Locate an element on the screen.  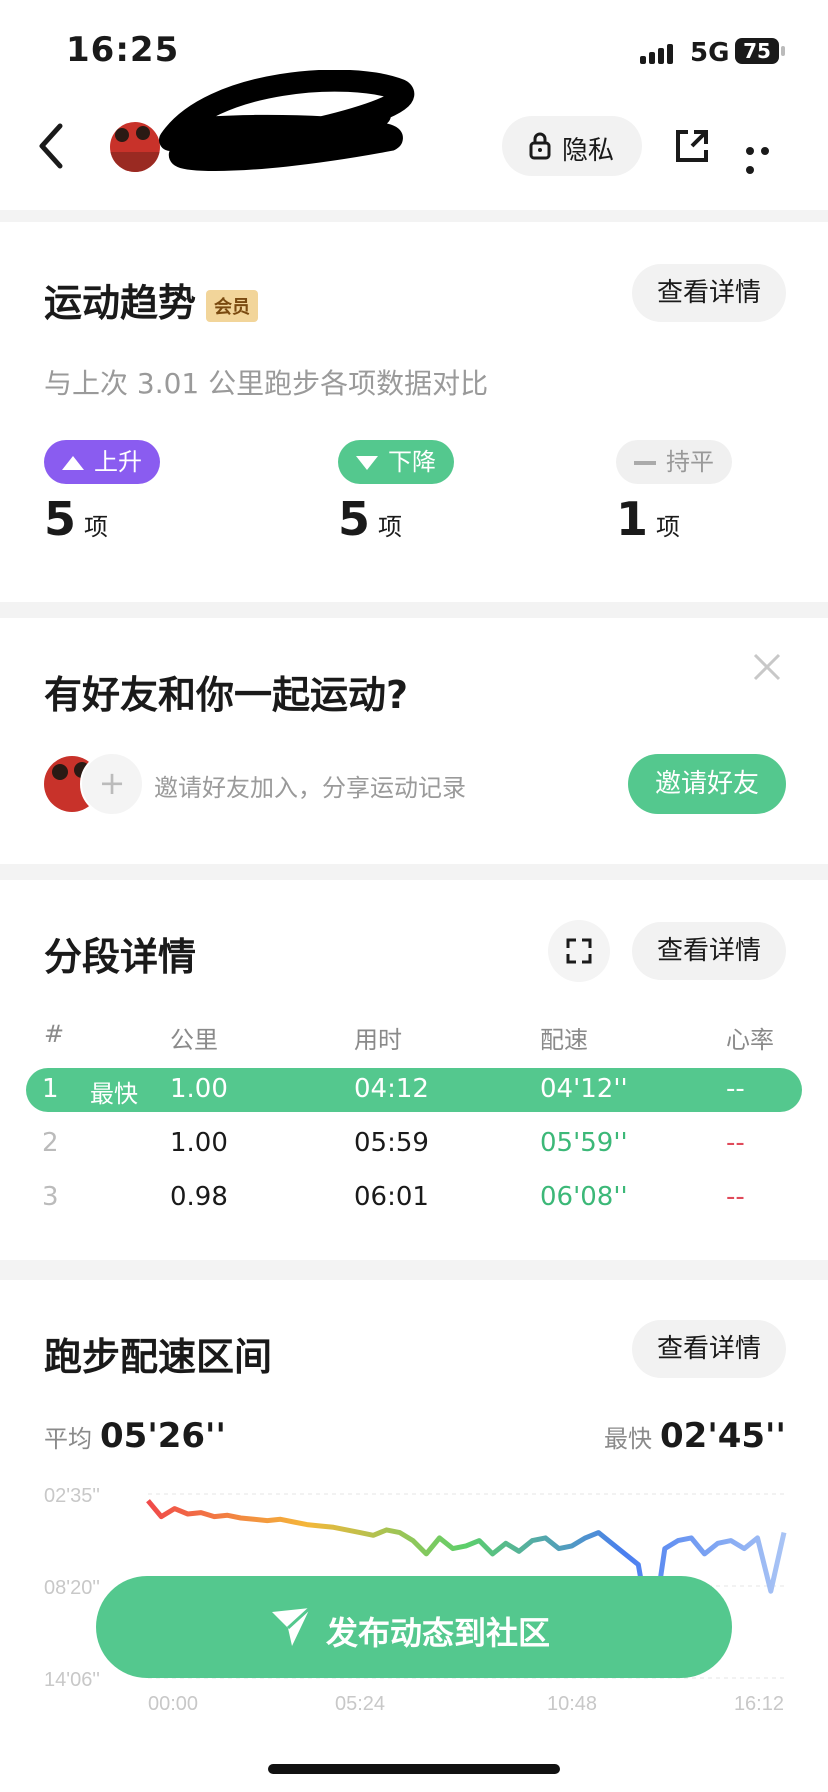
publish-label: 发布动态到社区 is located at coordinates (438, 1633).